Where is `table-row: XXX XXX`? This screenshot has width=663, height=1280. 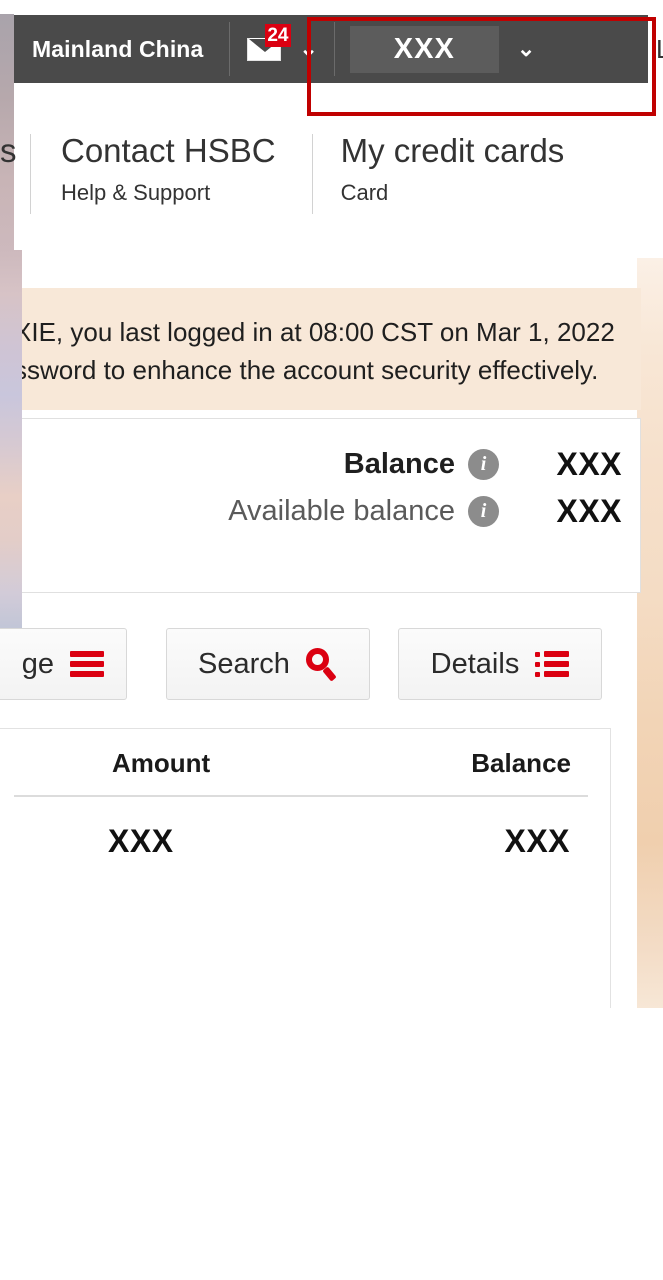 table-row: XXX XXX is located at coordinates (305, 841).